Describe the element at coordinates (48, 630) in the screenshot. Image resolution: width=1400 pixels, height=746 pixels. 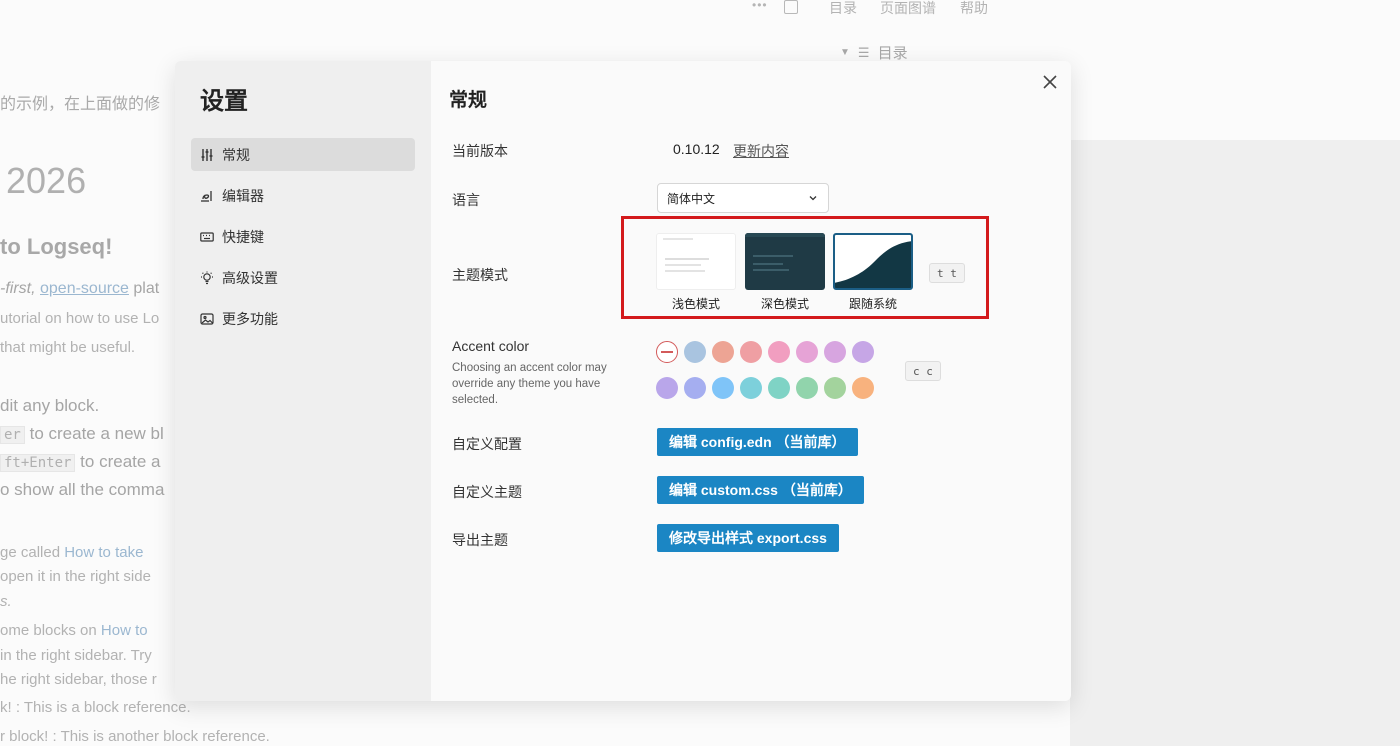
I see `bg-text: ome blocks on` at that location.